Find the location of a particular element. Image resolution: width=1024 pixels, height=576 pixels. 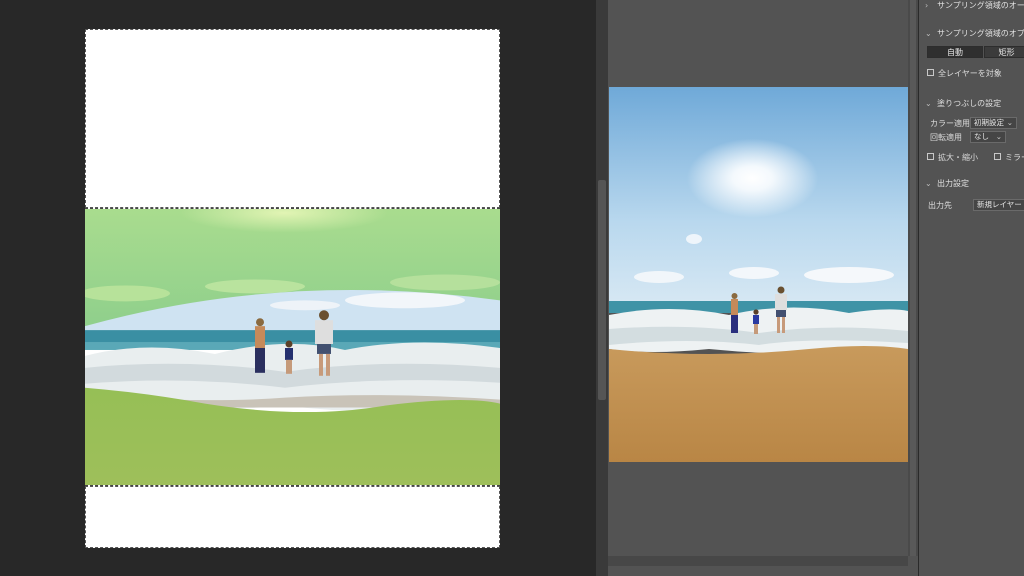

selection-area-top is located at coordinates (292, 118).